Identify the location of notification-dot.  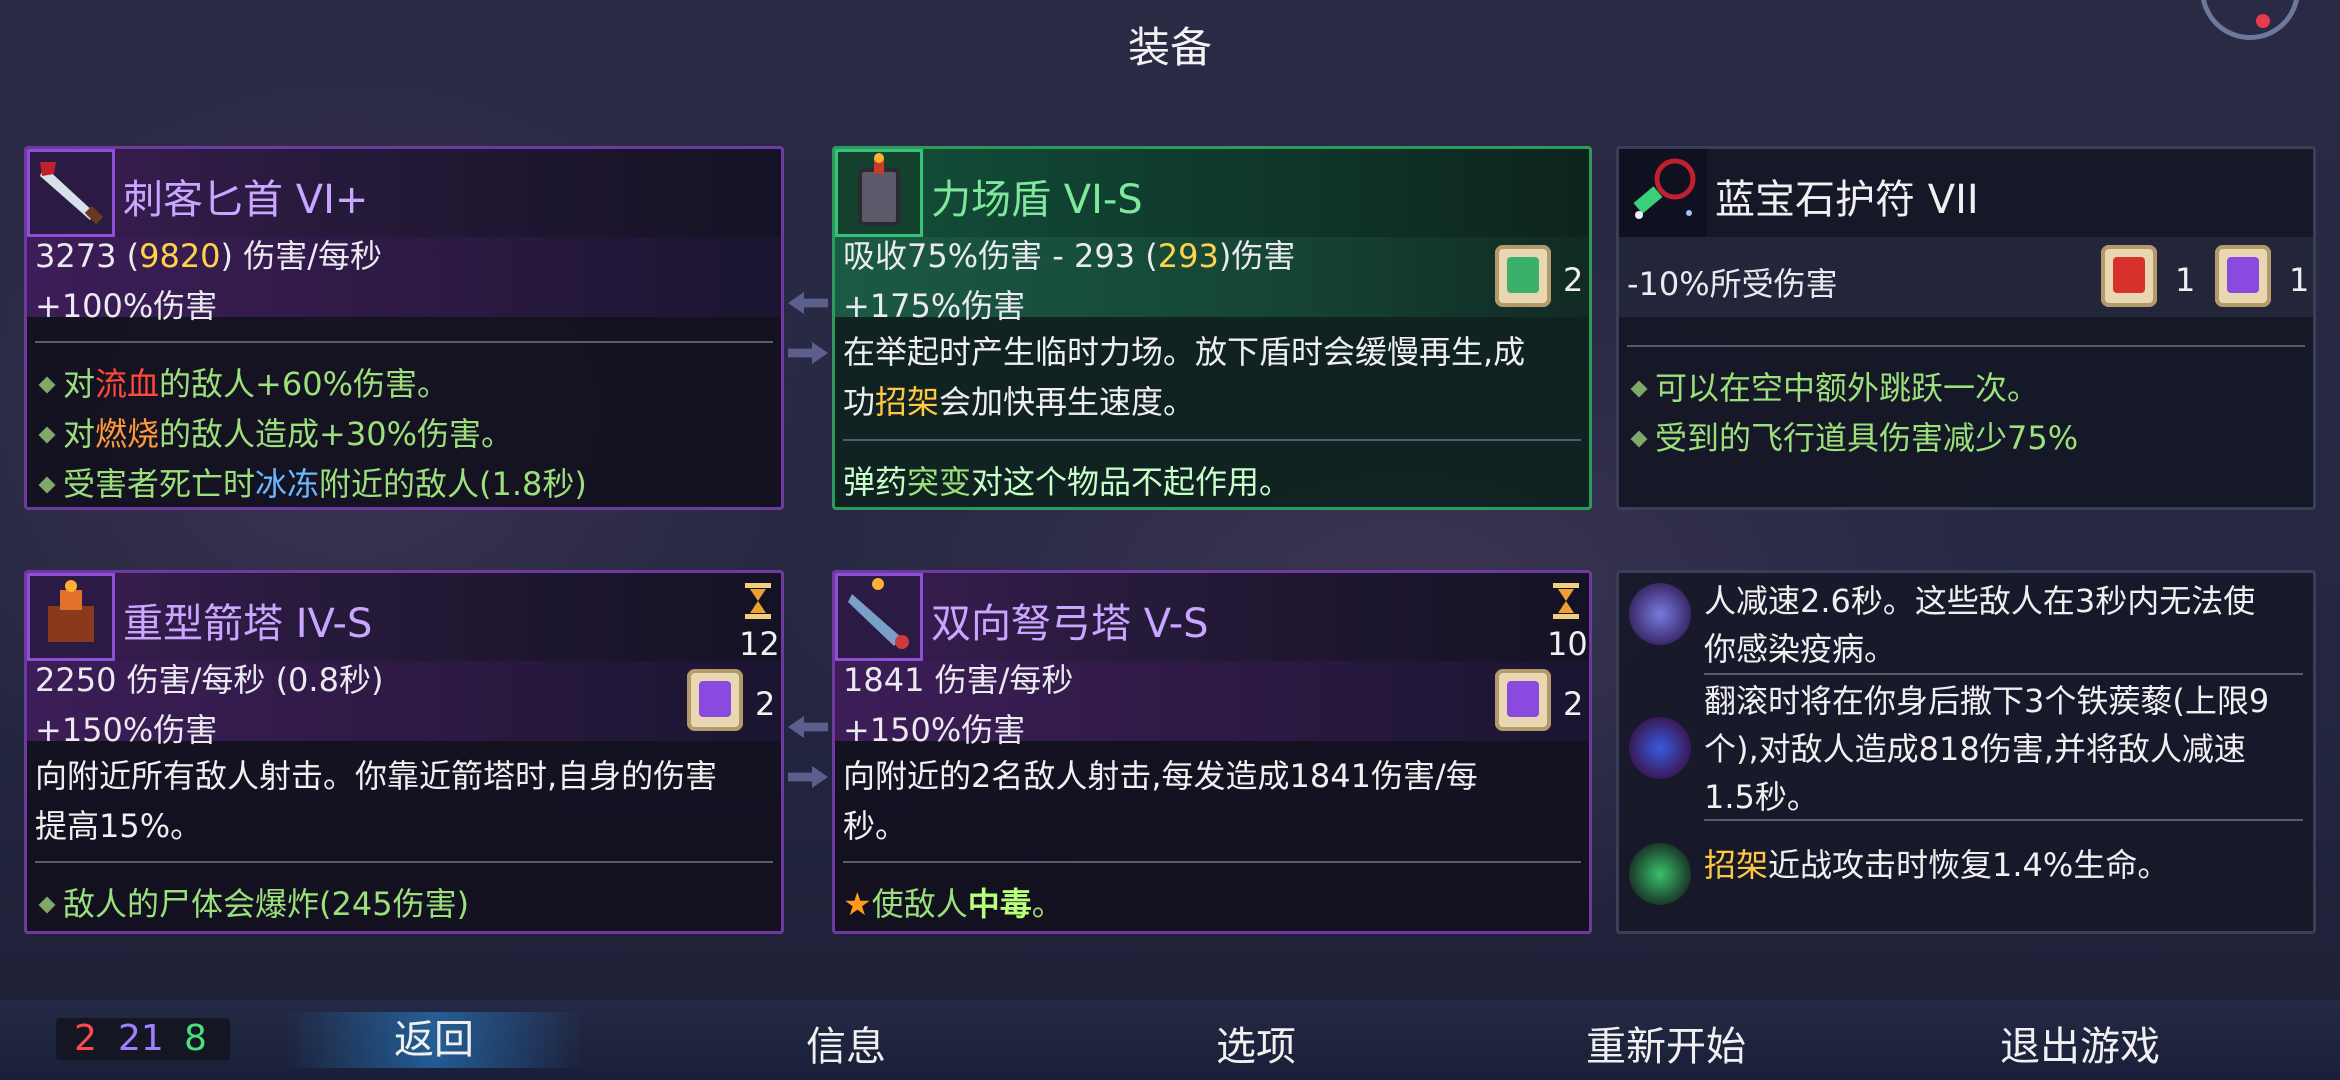
(2263, 21).